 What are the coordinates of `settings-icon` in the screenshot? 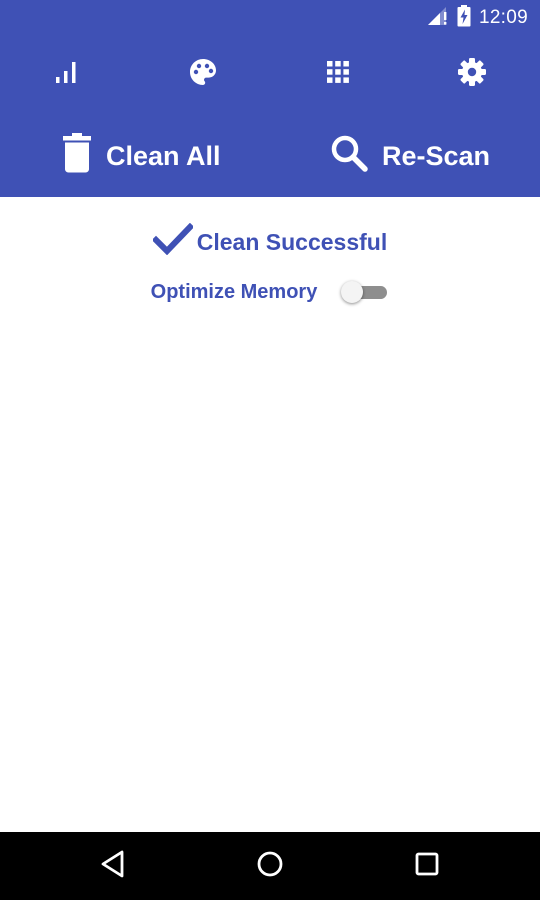 It's located at (472, 74).